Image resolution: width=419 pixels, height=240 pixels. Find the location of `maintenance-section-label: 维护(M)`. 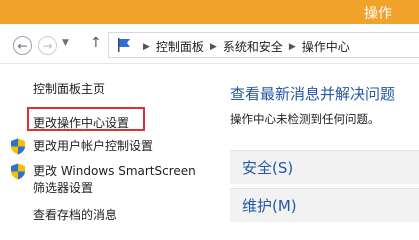

maintenance-section-label: 维护(M) is located at coordinates (269, 206).